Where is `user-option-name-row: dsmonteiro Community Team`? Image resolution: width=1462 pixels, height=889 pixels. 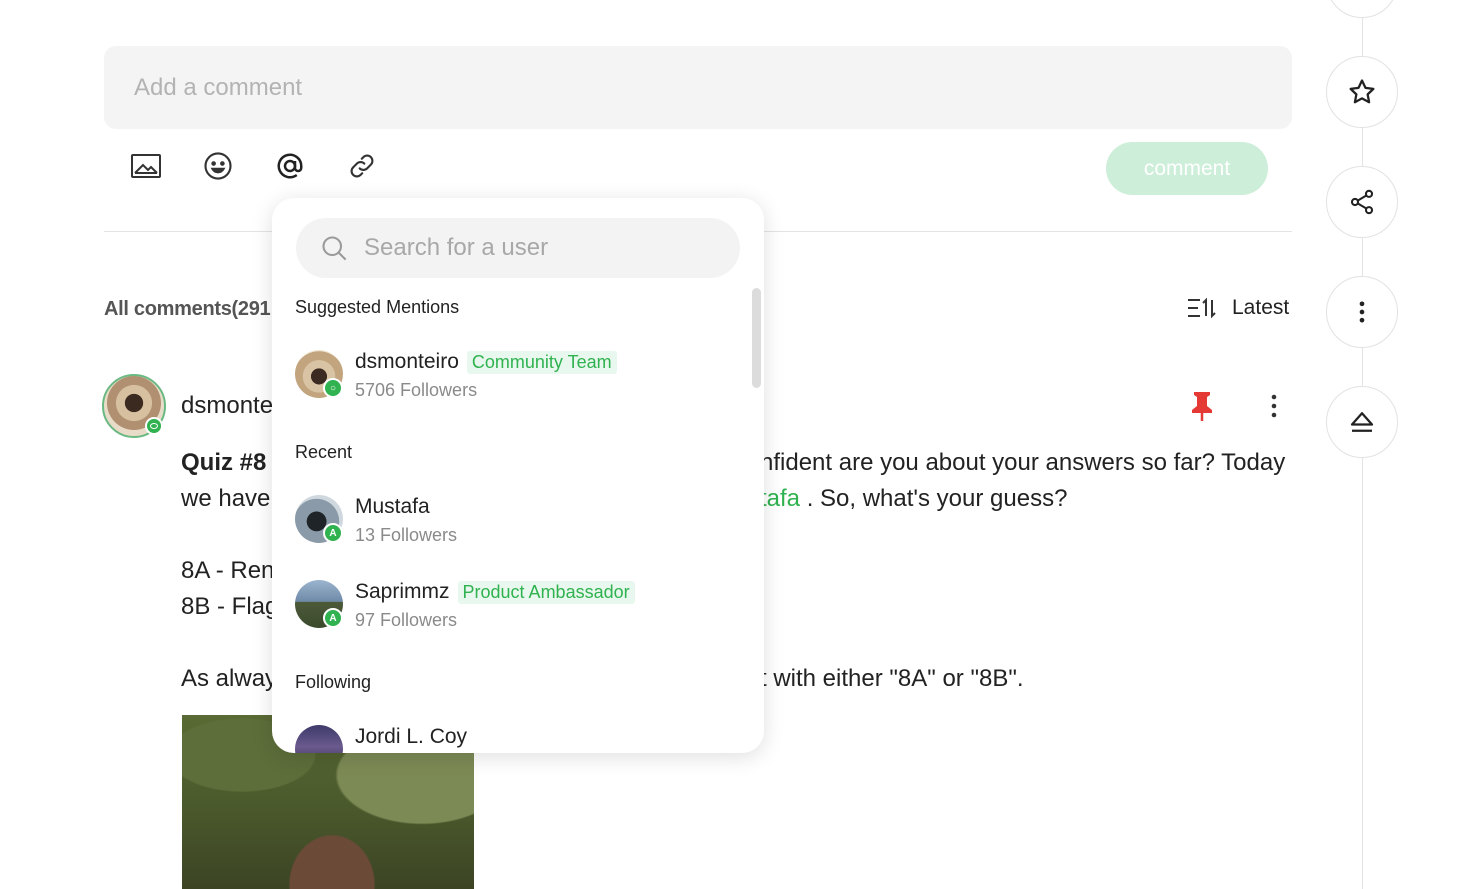 user-option-name-row: dsmonteiro Community Team is located at coordinates (486, 362).